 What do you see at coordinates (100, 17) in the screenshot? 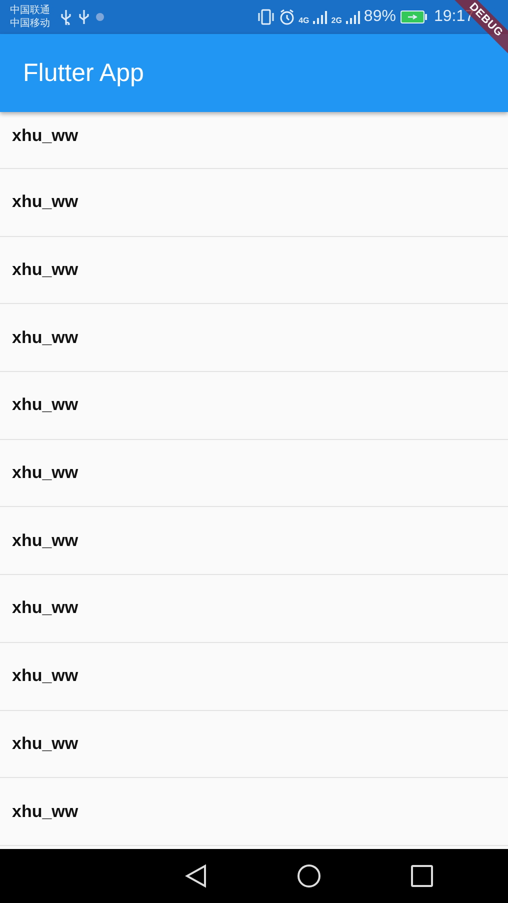
I see `notification-icon` at bounding box center [100, 17].